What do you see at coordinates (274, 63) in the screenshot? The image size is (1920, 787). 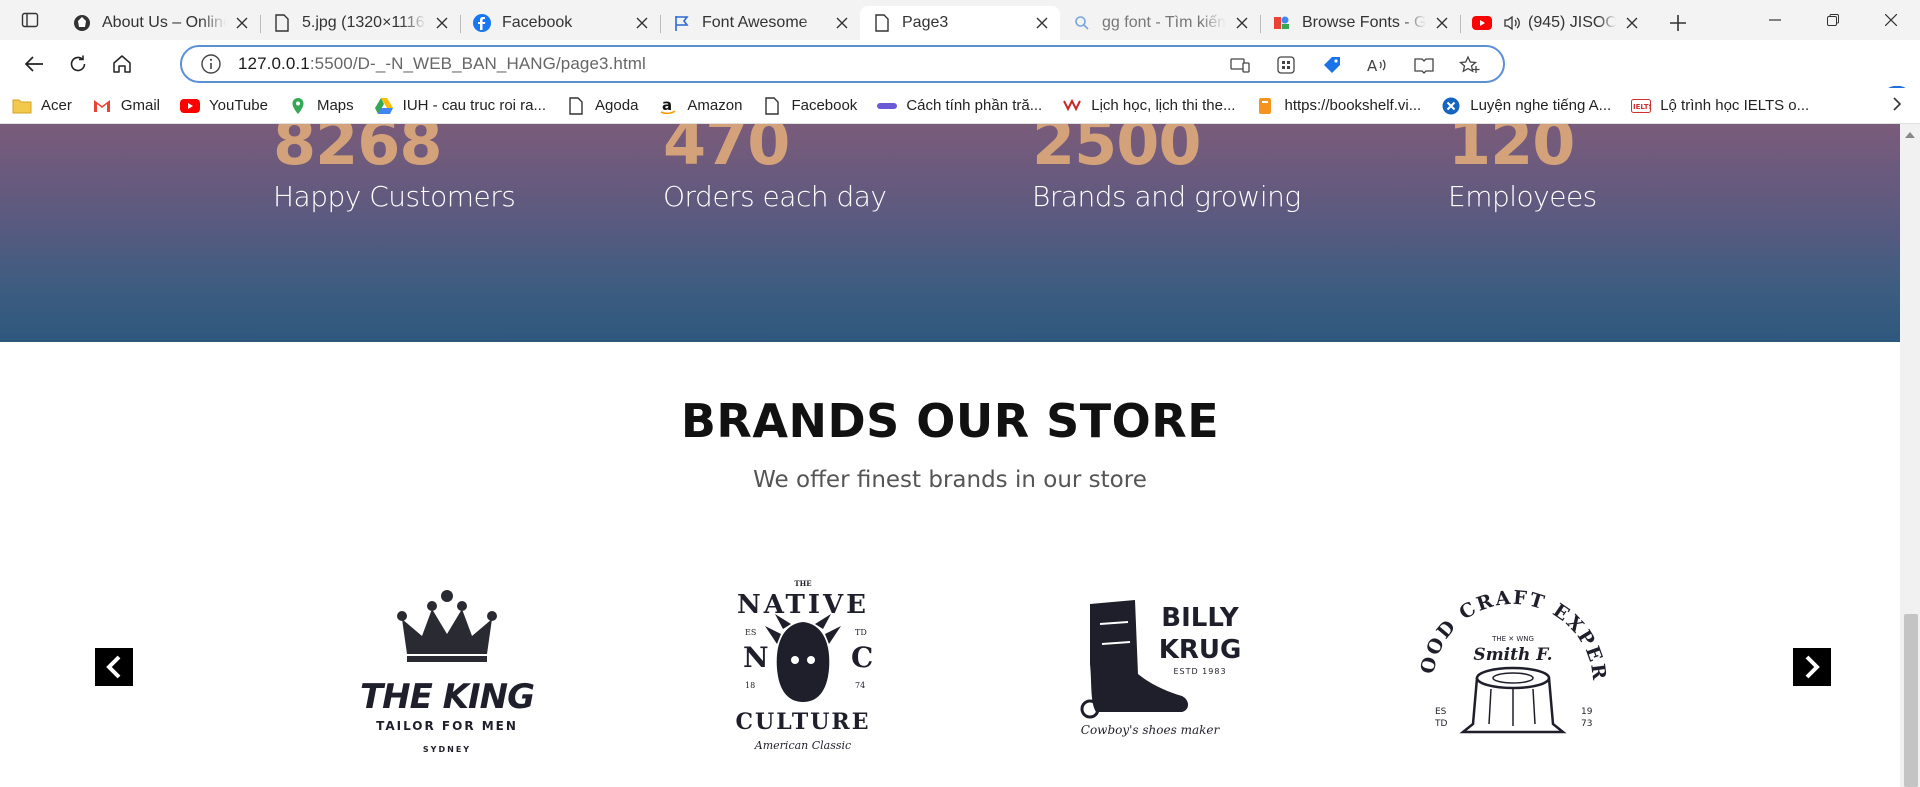 I see `url-host: 127.0.0.1` at bounding box center [274, 63].